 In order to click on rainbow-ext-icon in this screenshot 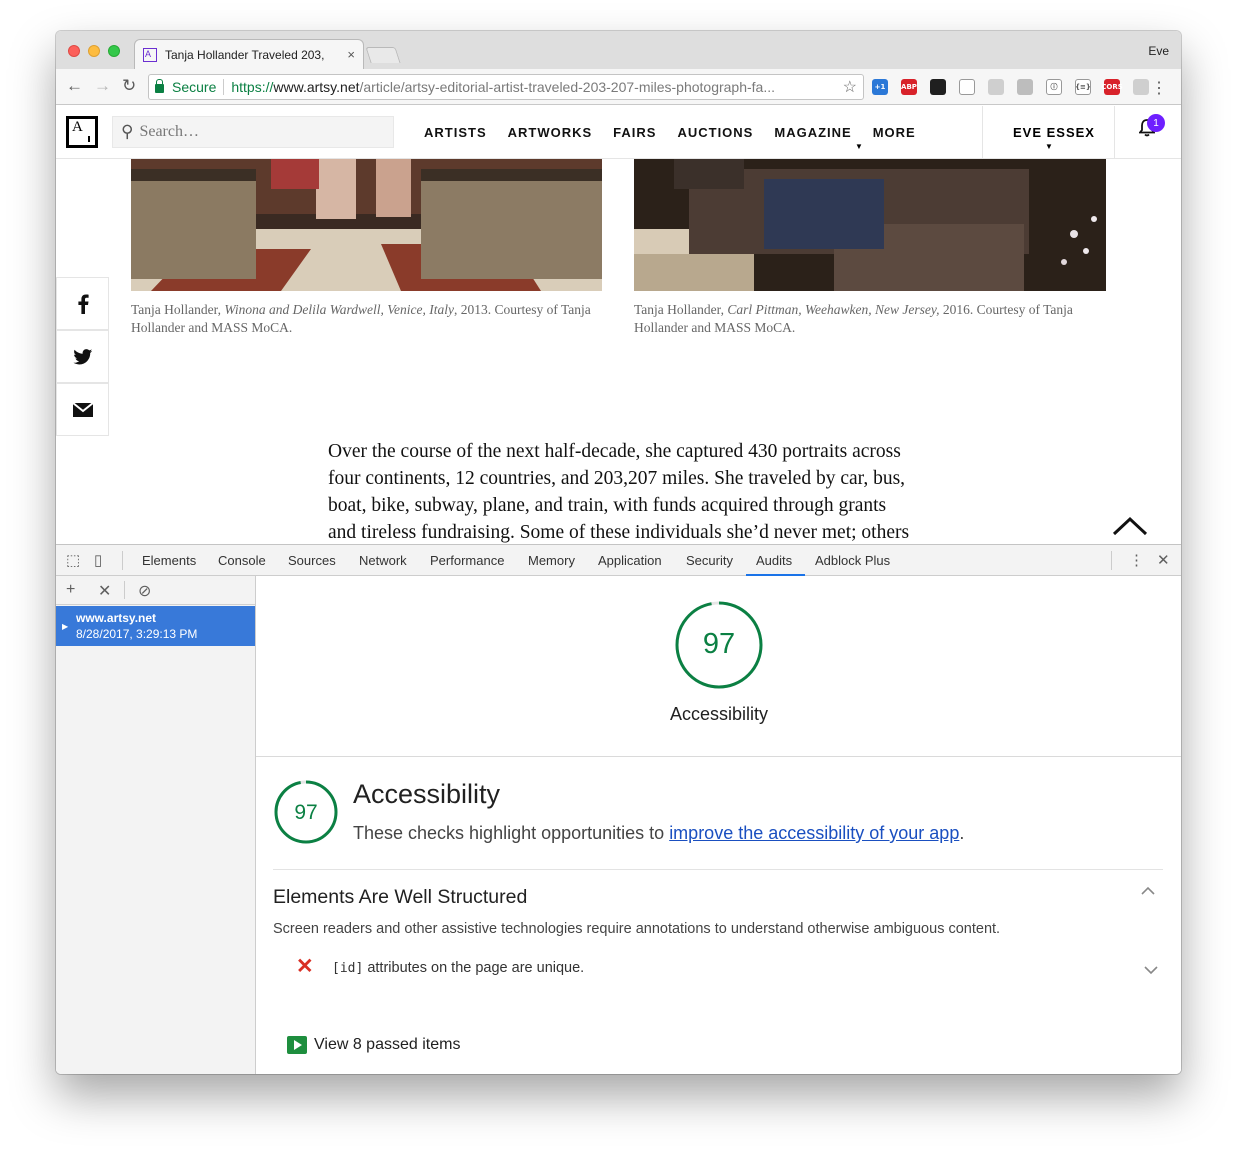, I will do `click(967, 87)`.